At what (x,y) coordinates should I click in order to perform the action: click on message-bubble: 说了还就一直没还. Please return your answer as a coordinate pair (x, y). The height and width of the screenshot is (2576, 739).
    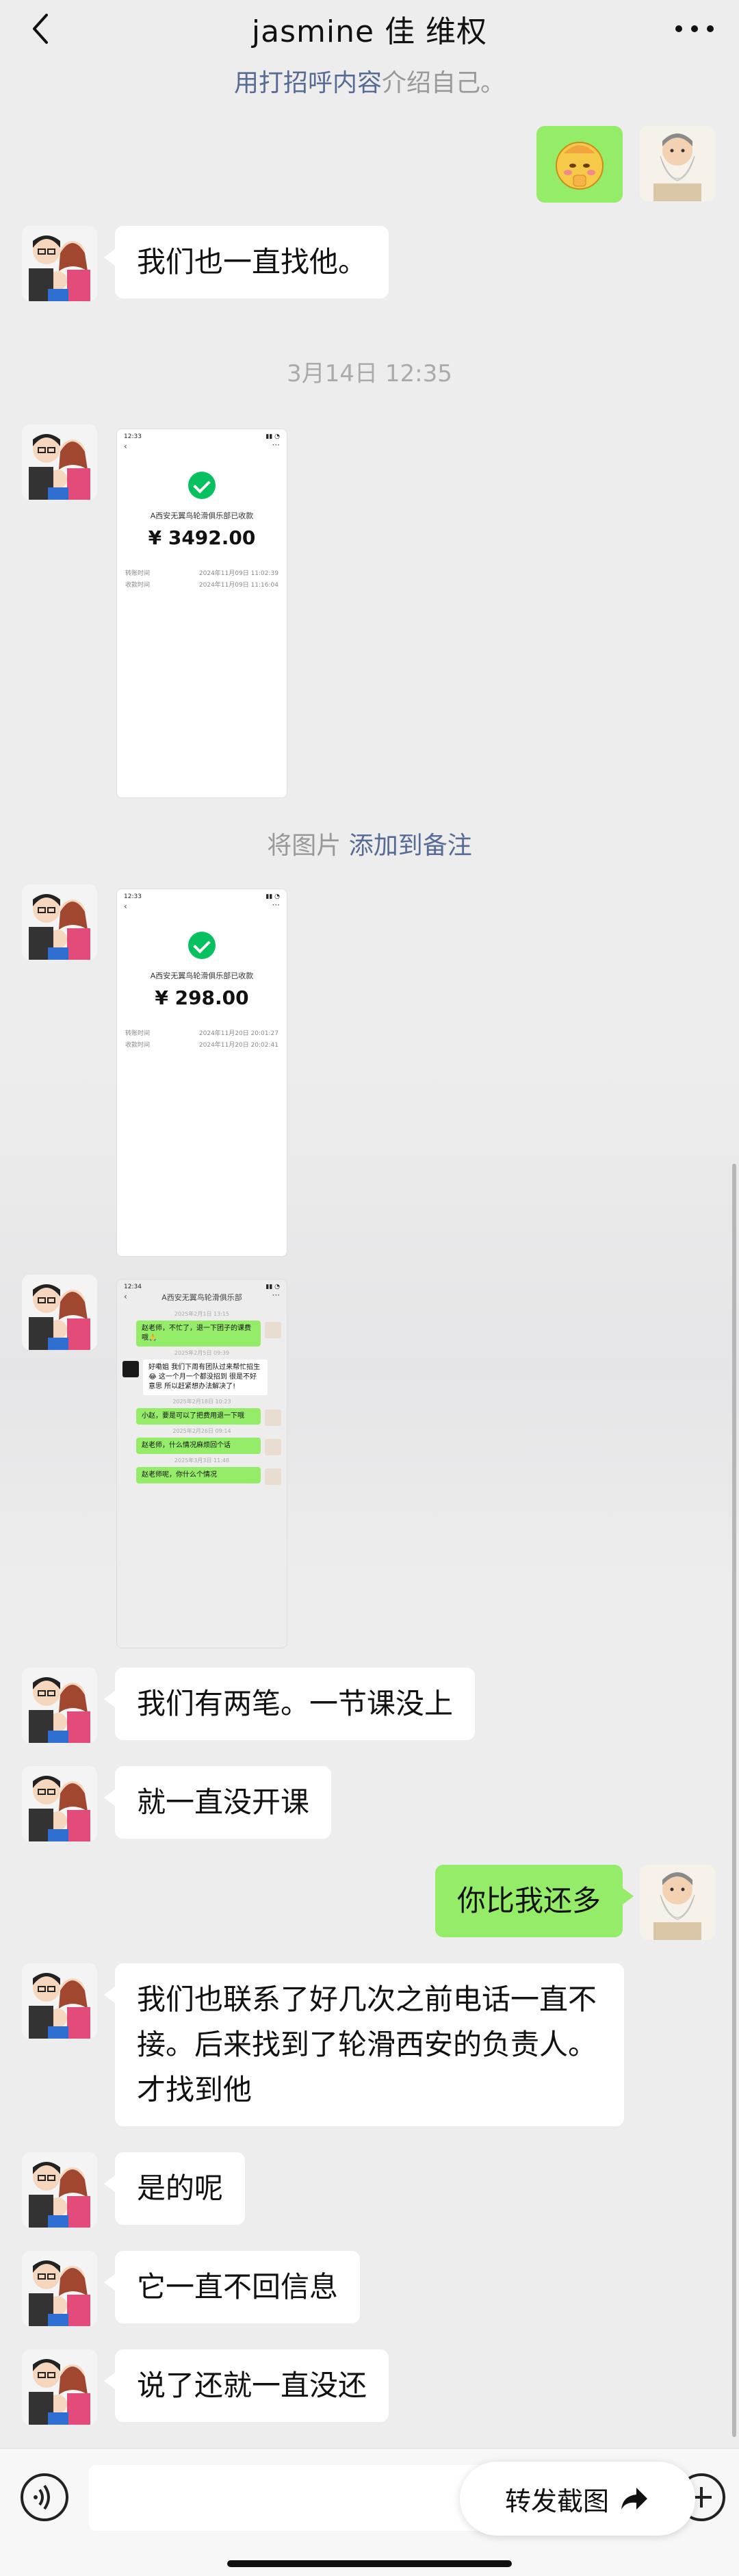
    Looking at the image, I should click on (246, 2385).